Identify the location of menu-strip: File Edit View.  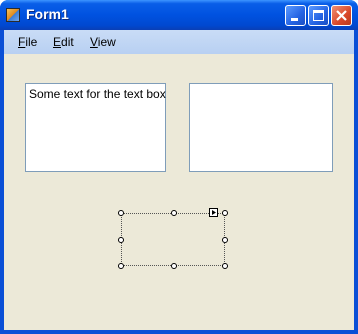
(179, 42).